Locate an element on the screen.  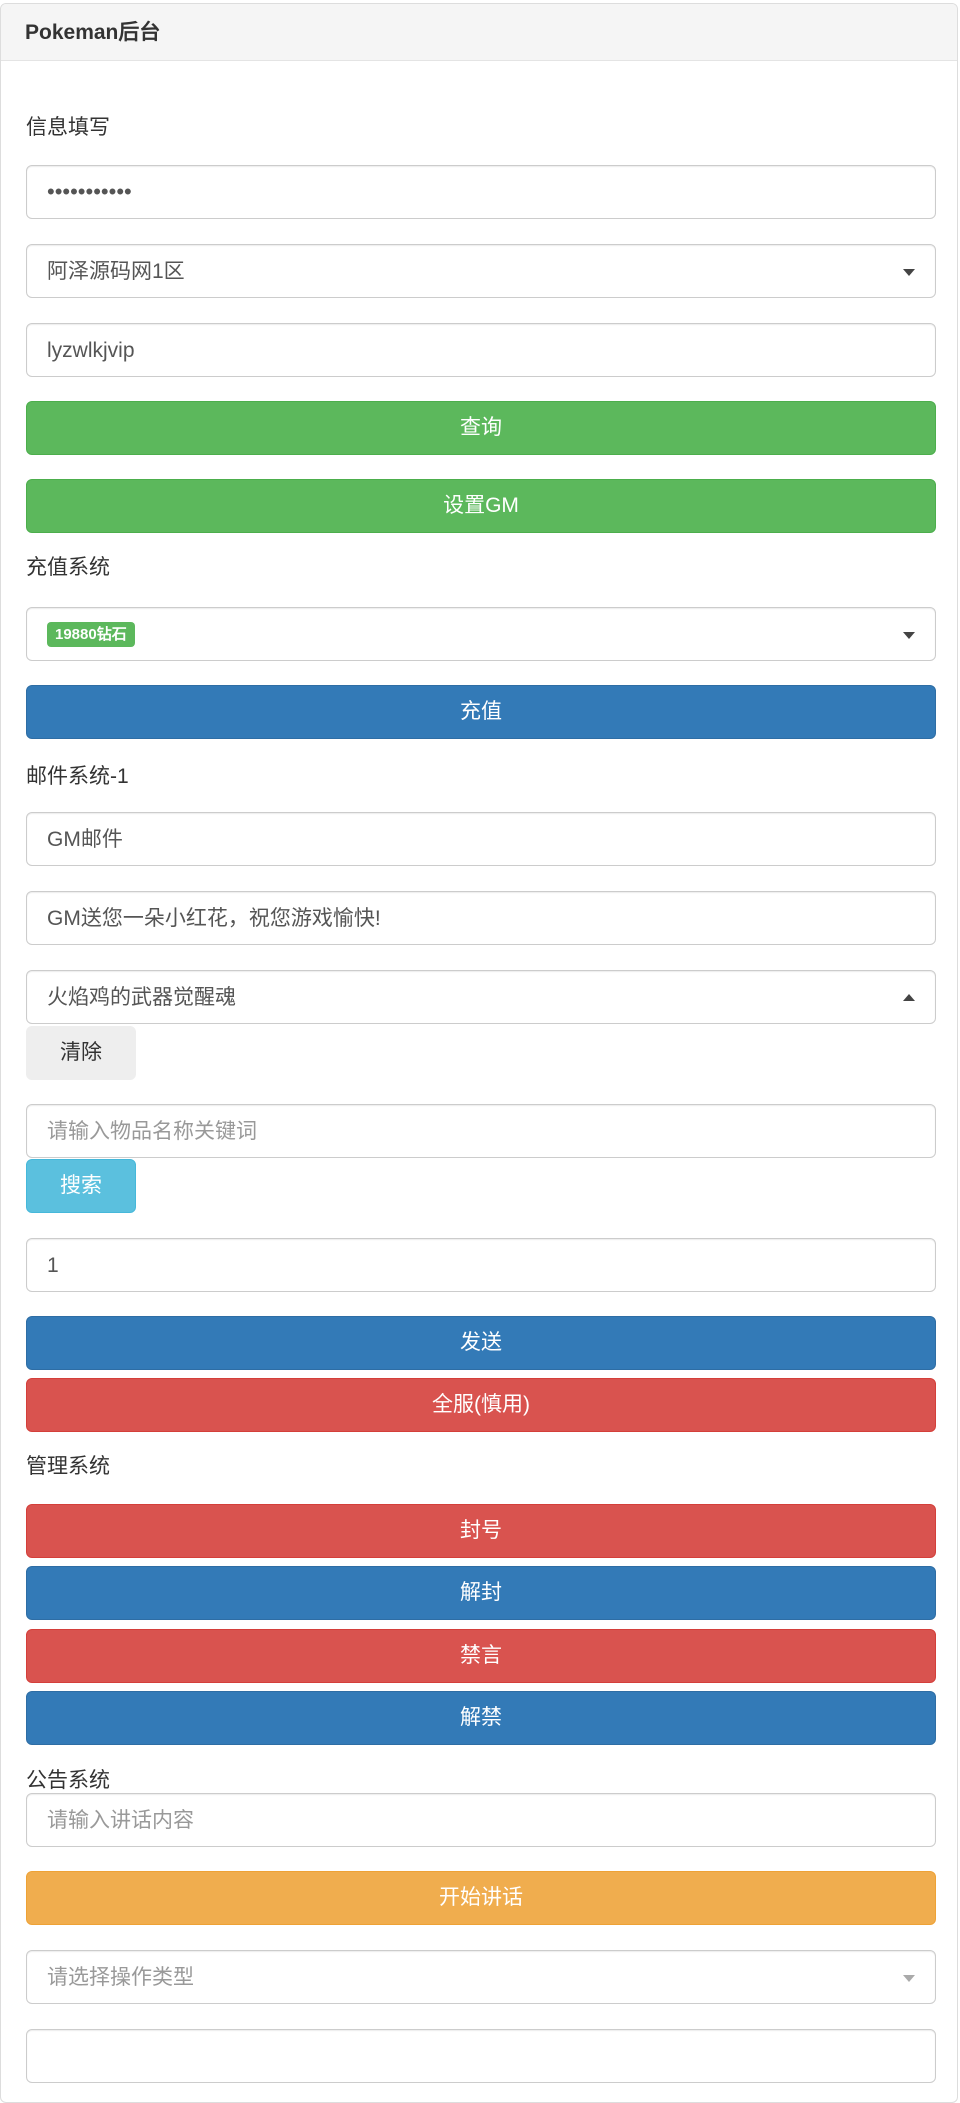
server-select-value: 阿泽源码网1区 is located at coordinates (116, 271).